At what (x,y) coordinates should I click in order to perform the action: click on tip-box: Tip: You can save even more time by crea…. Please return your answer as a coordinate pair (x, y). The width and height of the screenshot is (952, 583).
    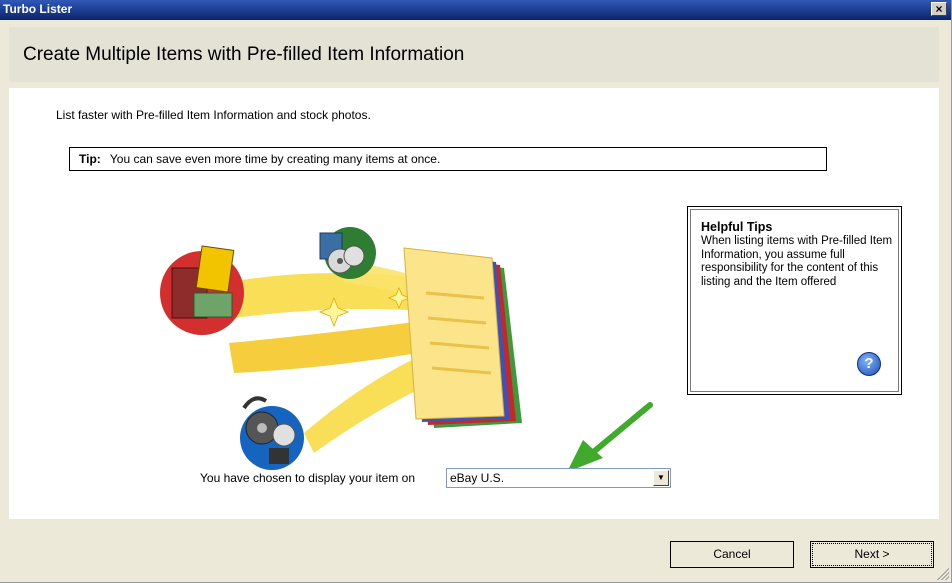
    Looking at the image, I should click on (448, 159).